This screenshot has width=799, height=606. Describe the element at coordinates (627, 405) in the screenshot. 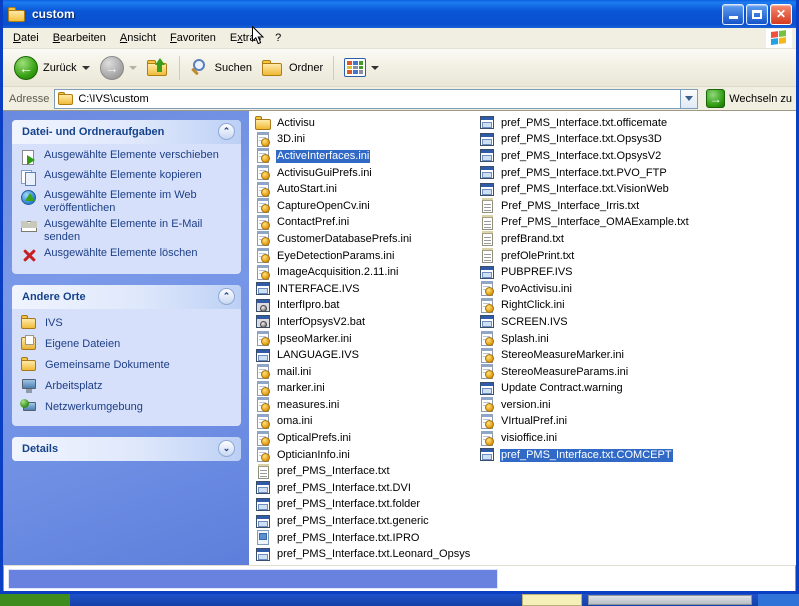

I see `file-list-item: version.ini` at that location.